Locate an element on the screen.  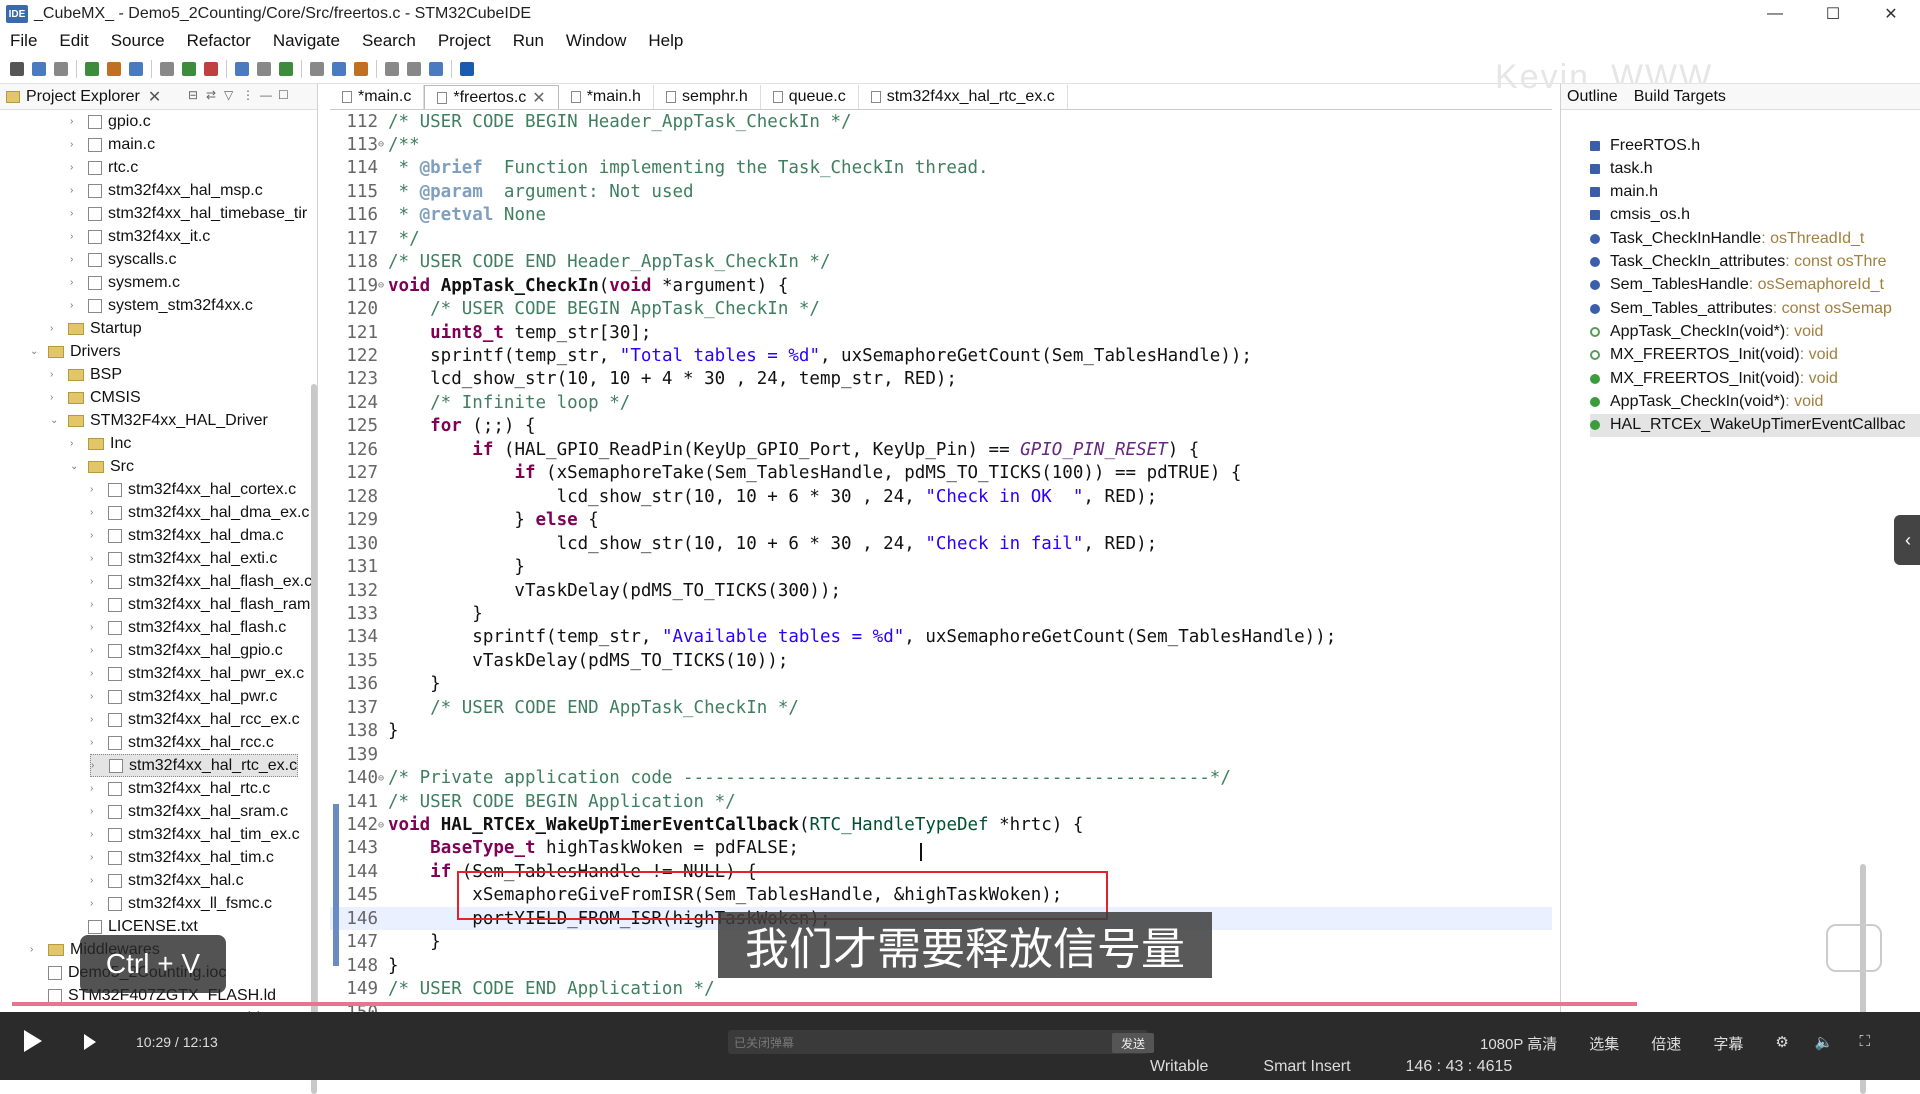
tree-file: › stm32f4xx_hal_pwr_ex.c is located at coordinates (197, 673).